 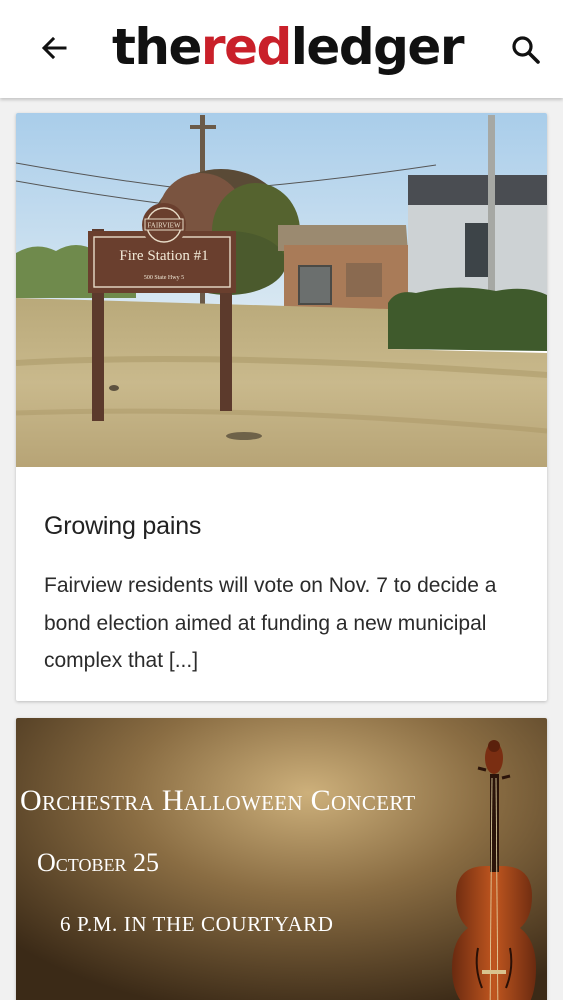 What do you see at coordinates (164, 226) in the screenshot?
I see `sign-badge-text: FAIRVIEW` at bounding box center [164, 226].